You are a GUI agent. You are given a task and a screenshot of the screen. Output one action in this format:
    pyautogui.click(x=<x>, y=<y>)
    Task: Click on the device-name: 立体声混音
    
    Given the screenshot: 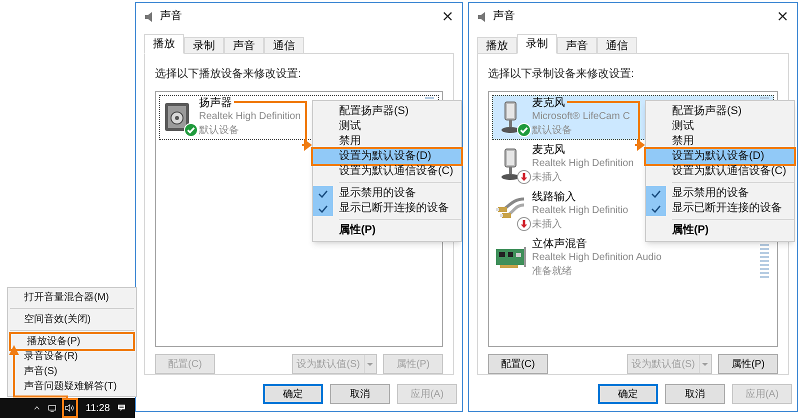 What is the action you would take?
    pyautogui.click(x=560, y=244)
    